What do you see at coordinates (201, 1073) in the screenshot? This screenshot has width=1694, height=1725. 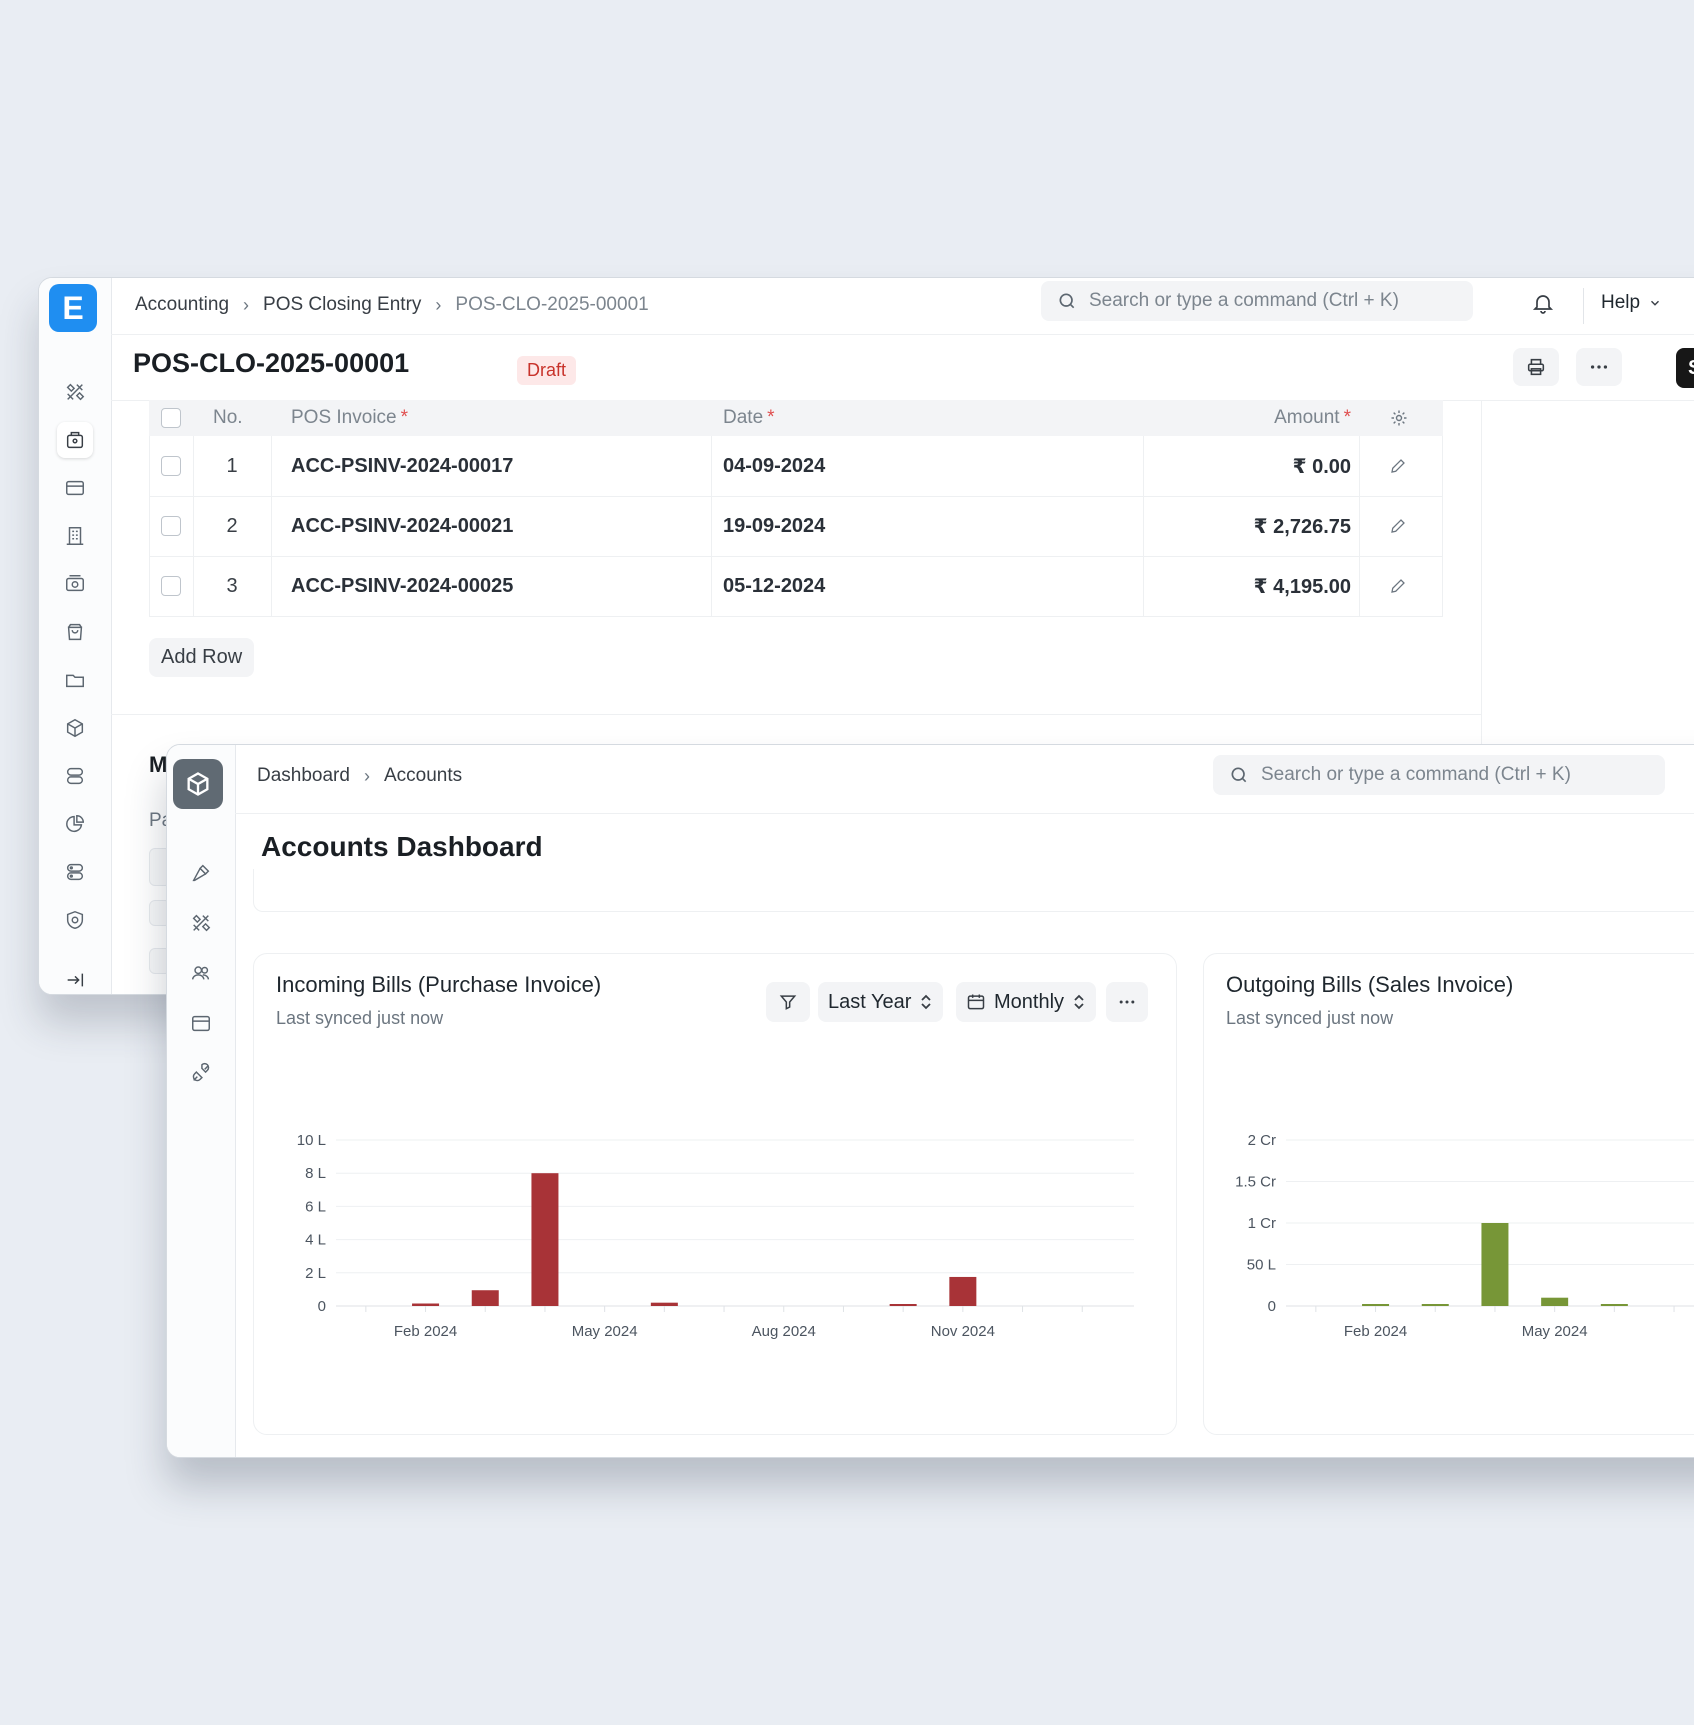 I see `integration-icon` at bounding box center [201, 1073].